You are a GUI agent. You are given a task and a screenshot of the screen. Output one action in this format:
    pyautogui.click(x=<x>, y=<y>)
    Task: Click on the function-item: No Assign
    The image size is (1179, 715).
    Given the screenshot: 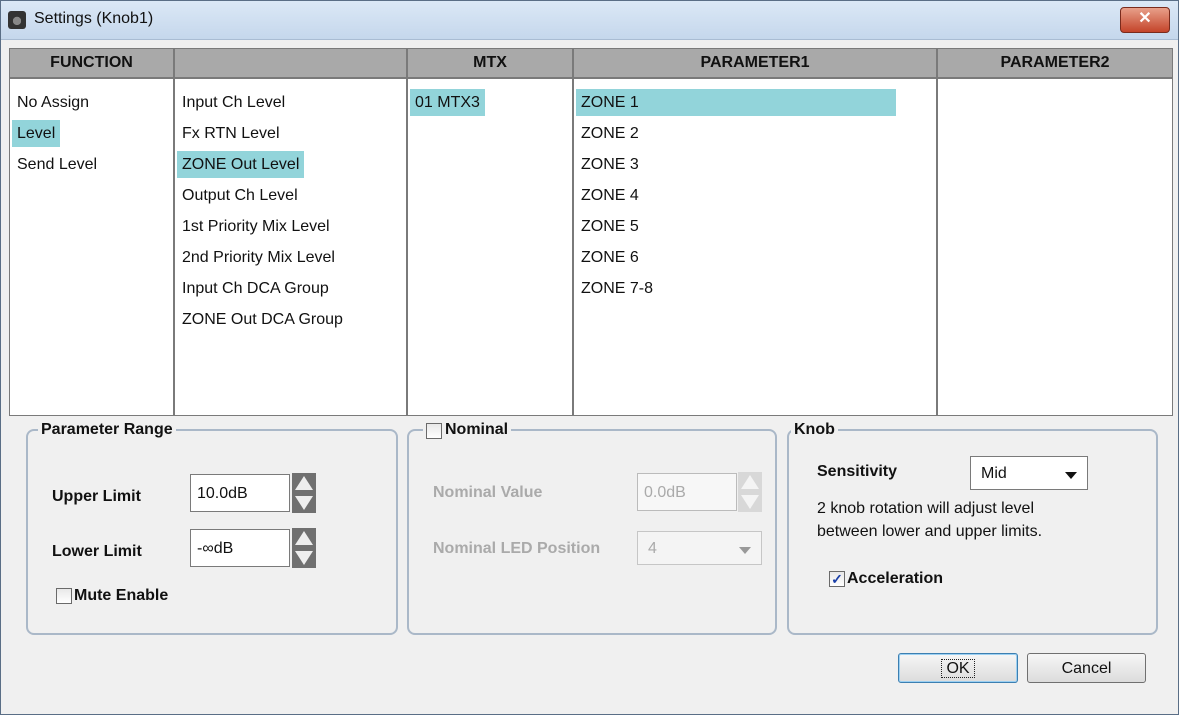 What is the action you would take?
    pyautogui.click(x=91, y=102)
    